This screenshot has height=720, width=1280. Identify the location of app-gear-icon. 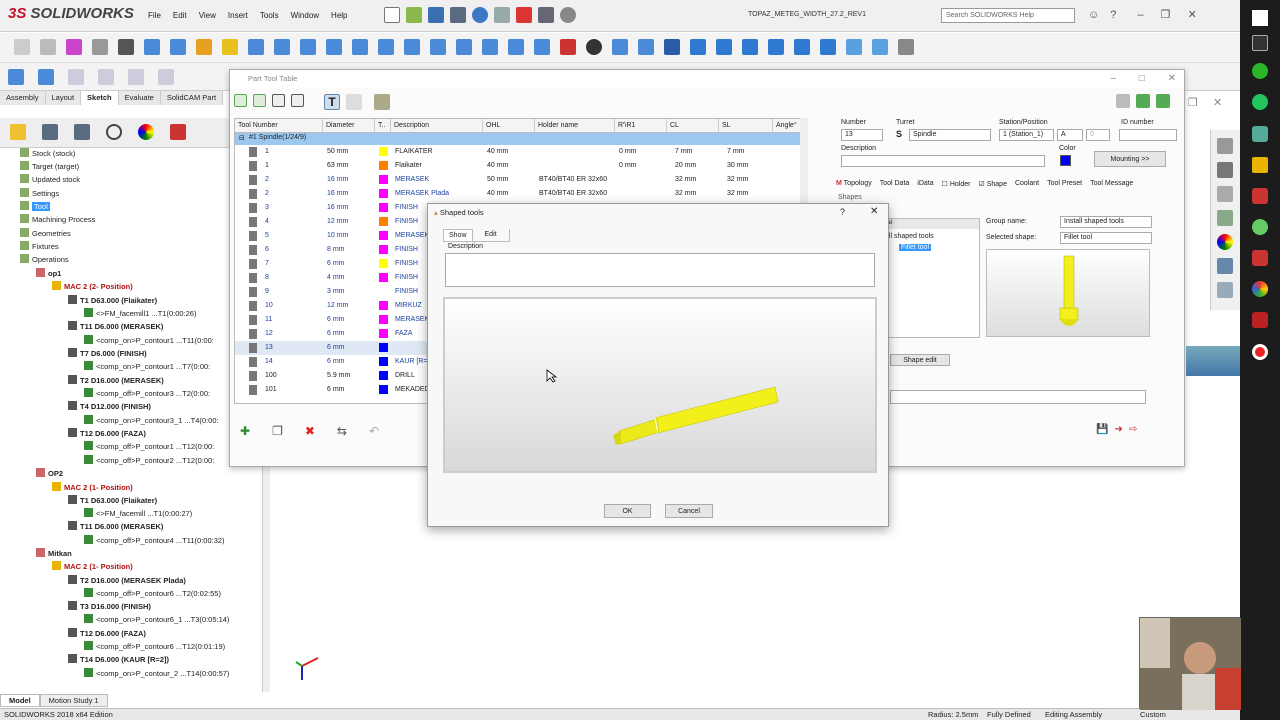
(1260, 227).